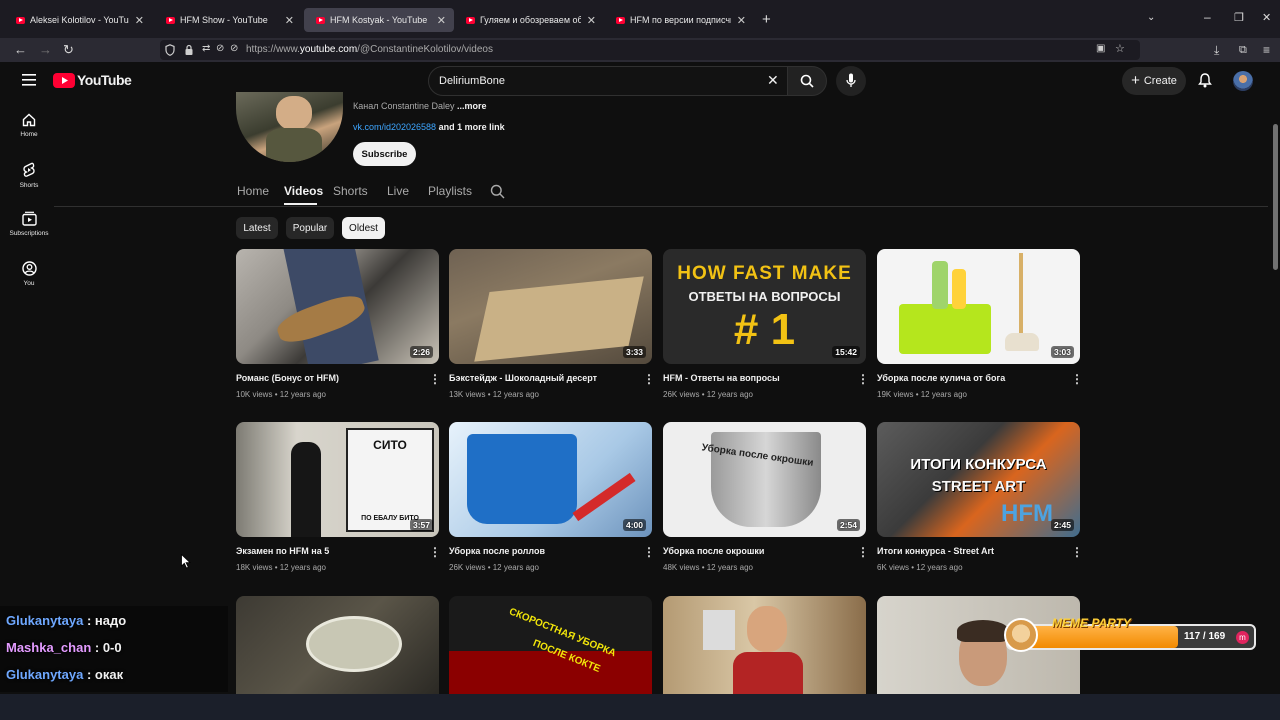 This screenshot has width=1280, height=720. Describe the element at coordinates (20, 50) in the screenshot. I see `back-arrow-icon: ←` at that location.